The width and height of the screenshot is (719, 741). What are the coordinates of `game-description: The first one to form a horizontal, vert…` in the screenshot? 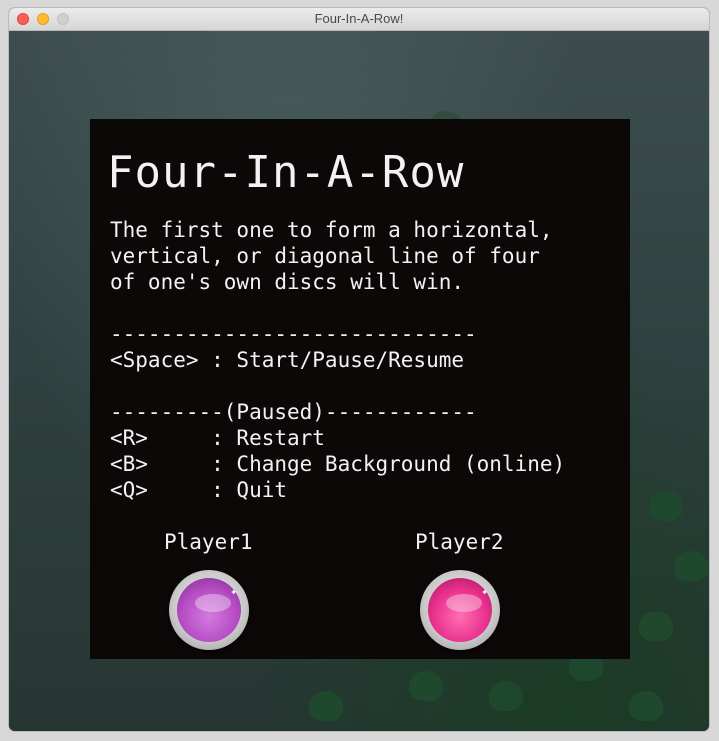 It's located at (331, 256).